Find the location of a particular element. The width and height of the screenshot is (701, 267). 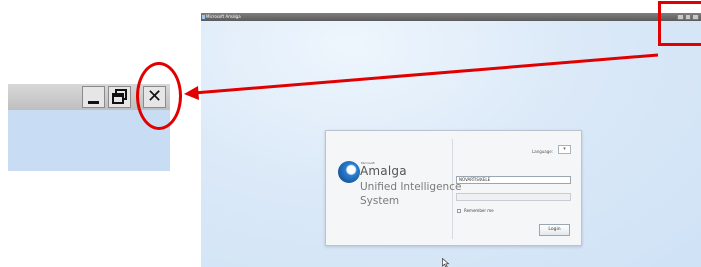

app-titlebar: Microsoft Amalga is located at coordinates (451, 17).